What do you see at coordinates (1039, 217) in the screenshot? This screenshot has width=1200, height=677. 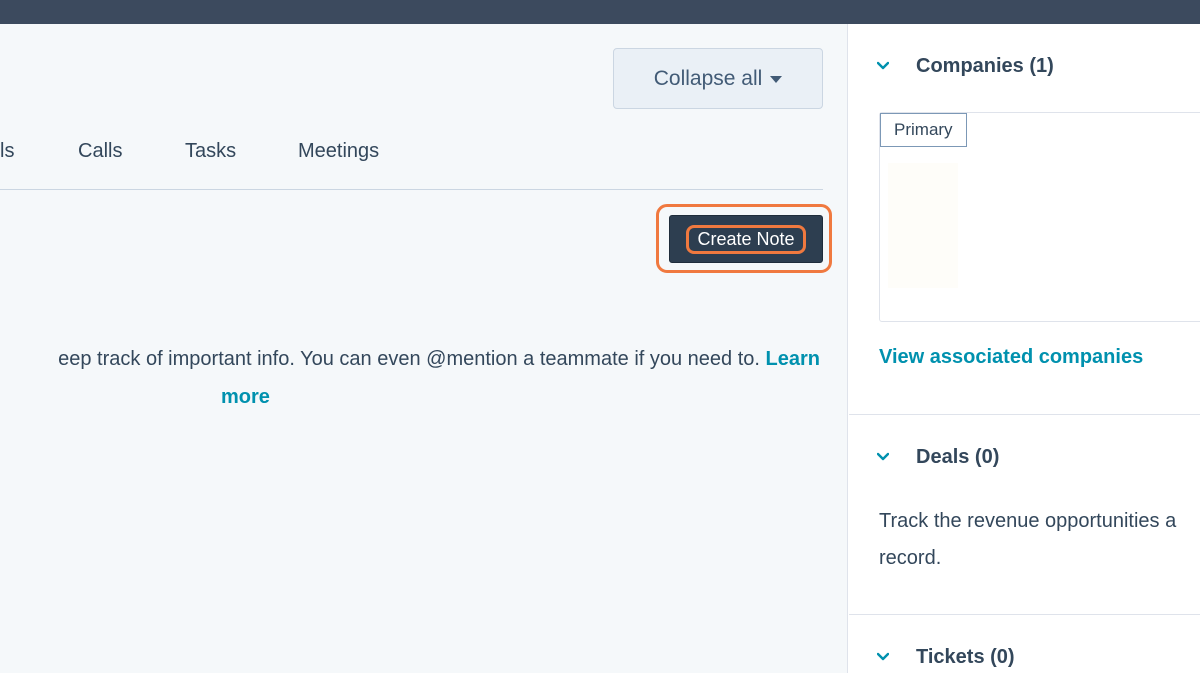 I see `company-card: Primary` at bounding box center [1039, 217].